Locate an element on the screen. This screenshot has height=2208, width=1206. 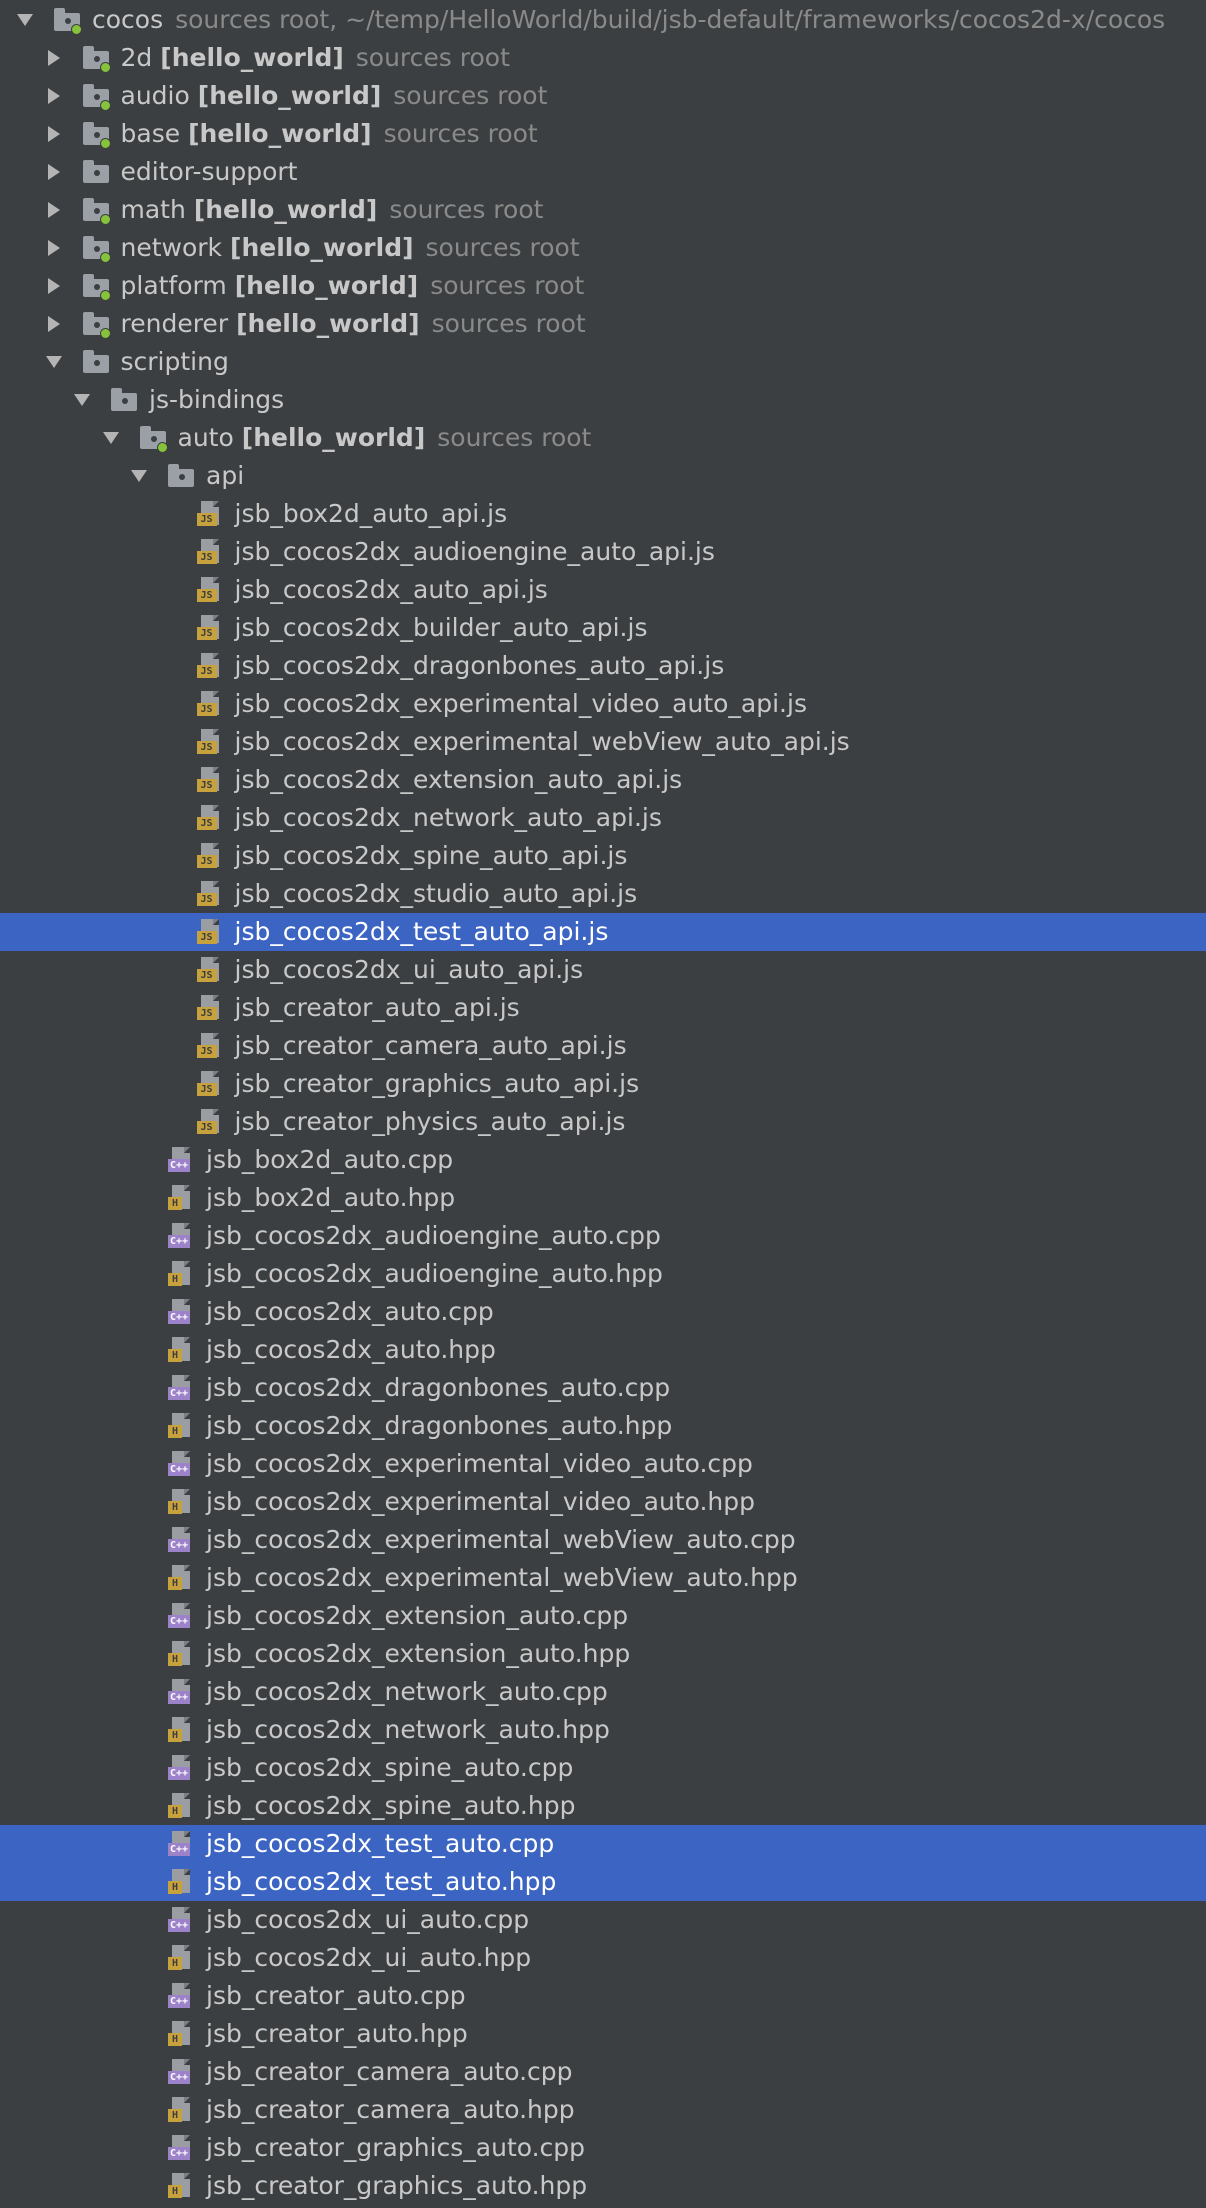
tree-folder-row: renderer [hello_world] sources root is located at coordinates (603, 324).